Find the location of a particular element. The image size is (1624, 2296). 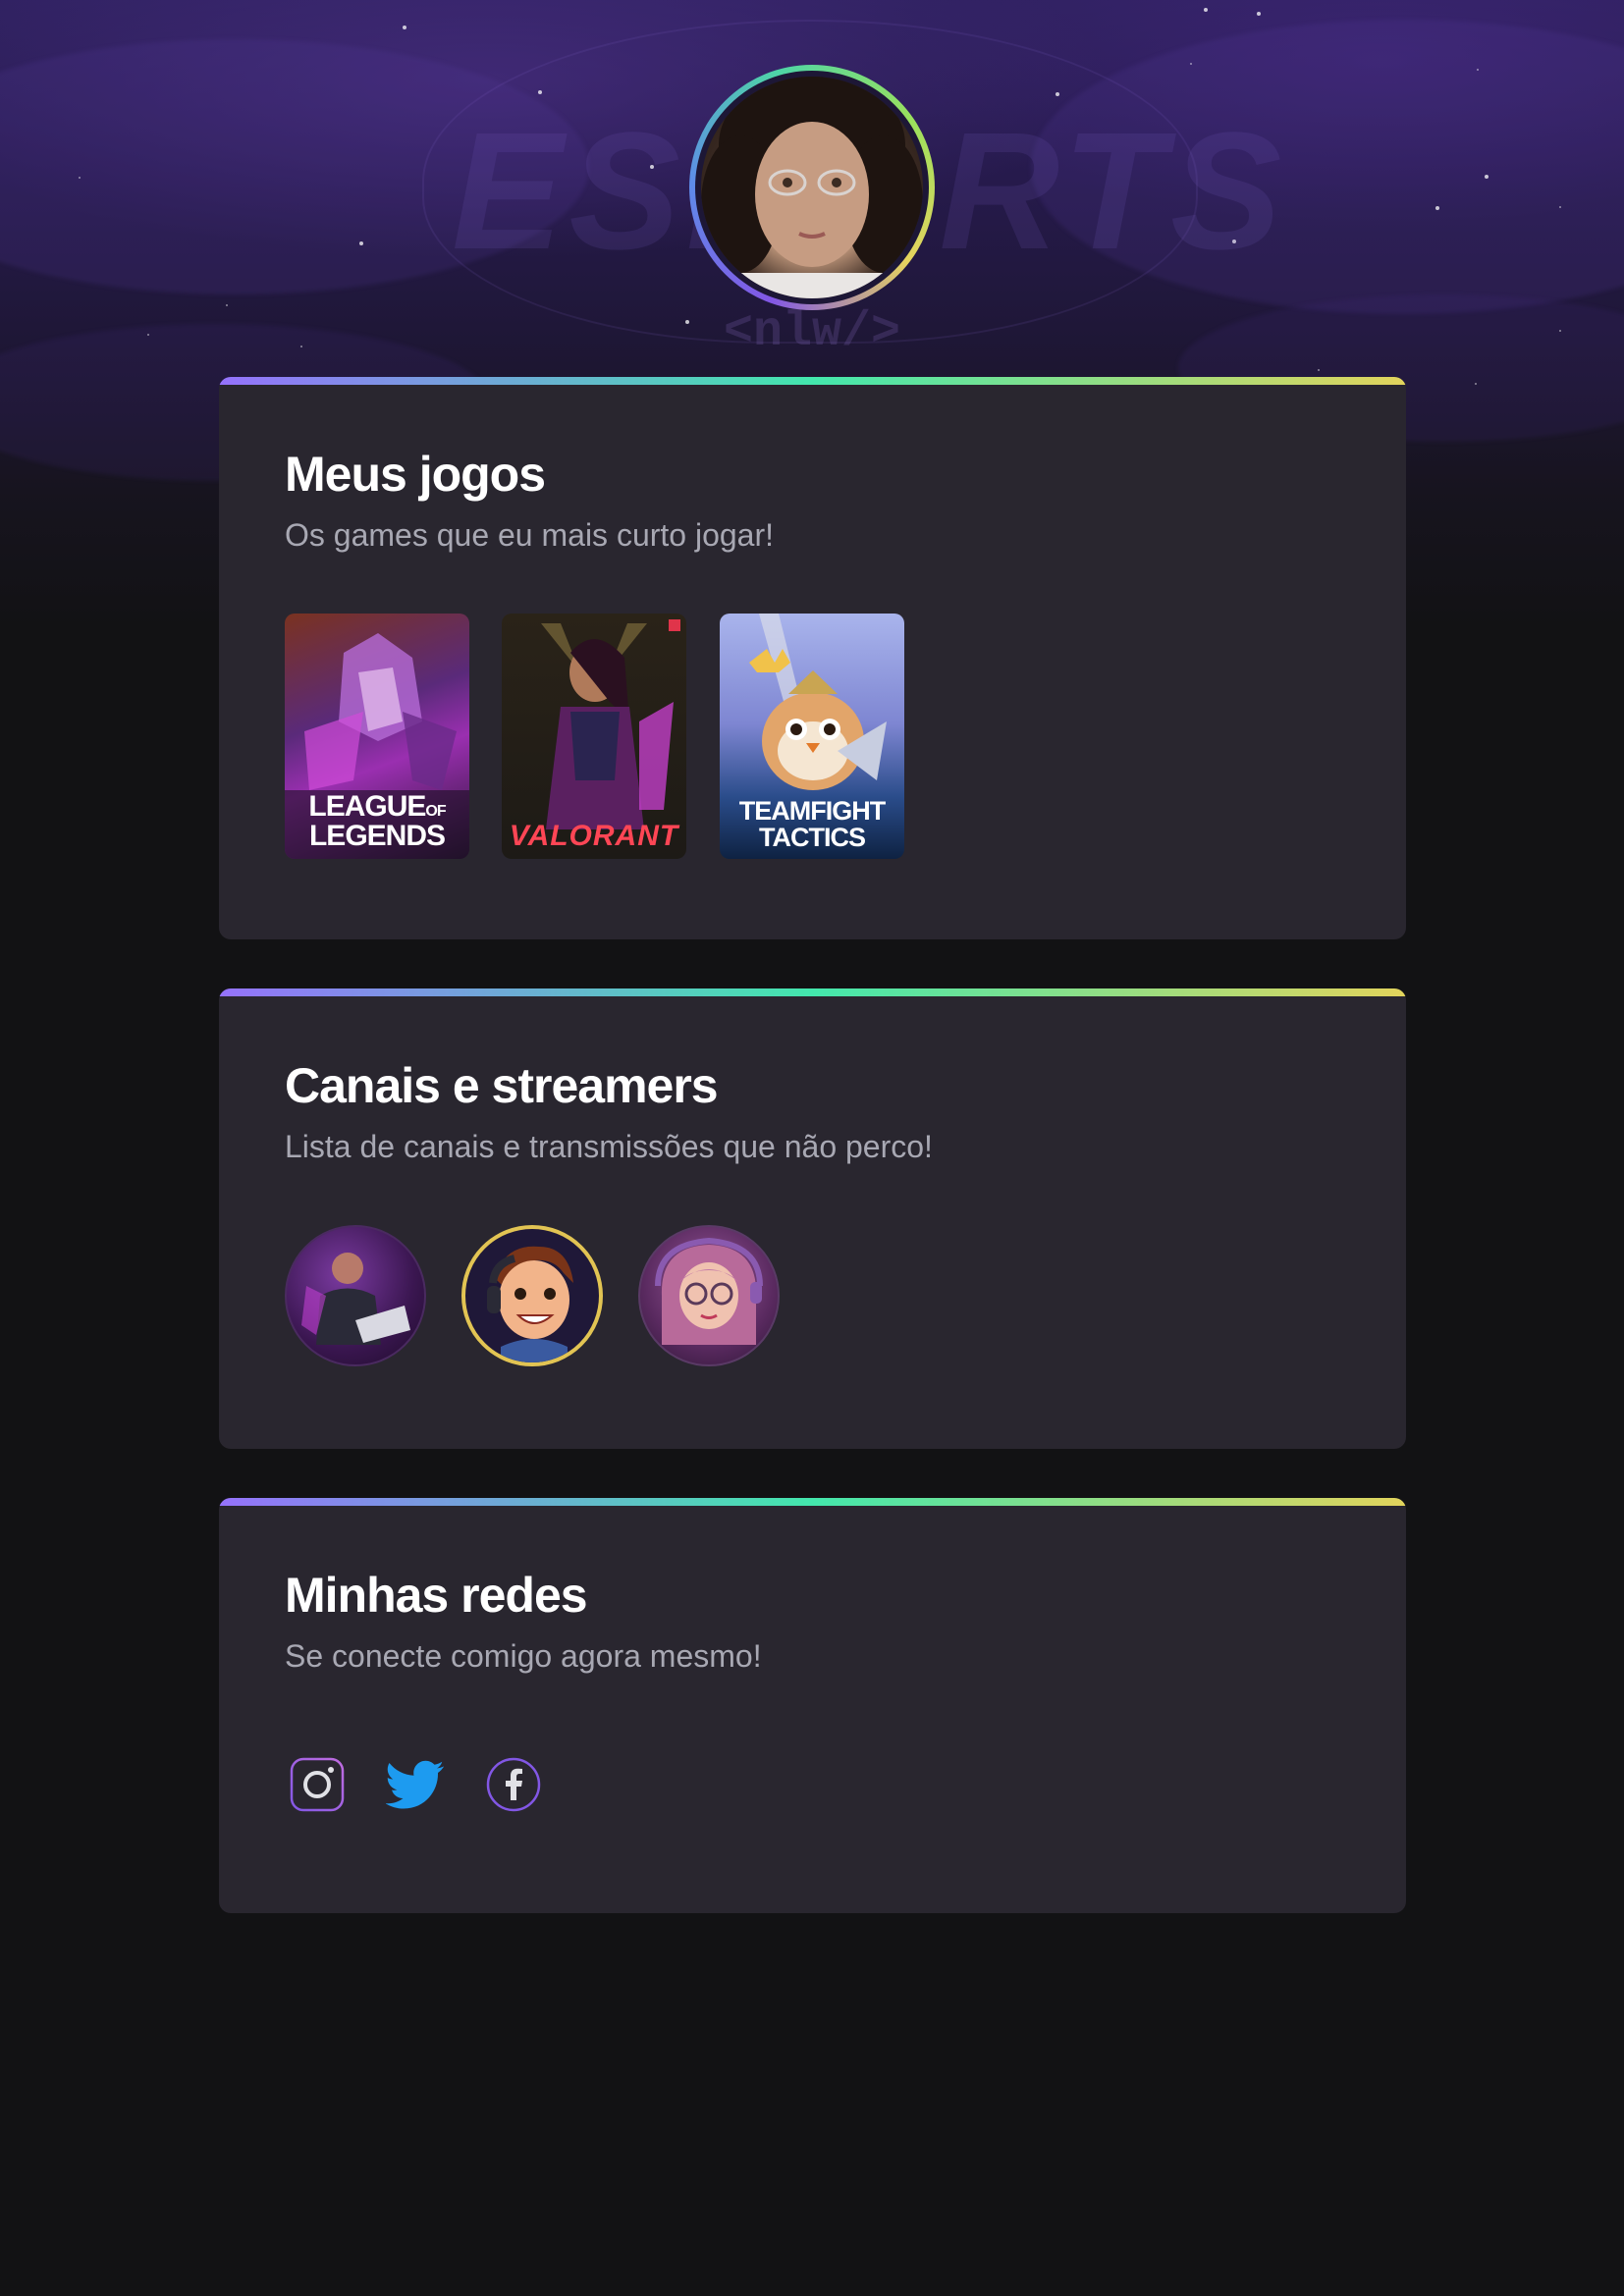

instagram-link is located at coordinates (317, 1784).